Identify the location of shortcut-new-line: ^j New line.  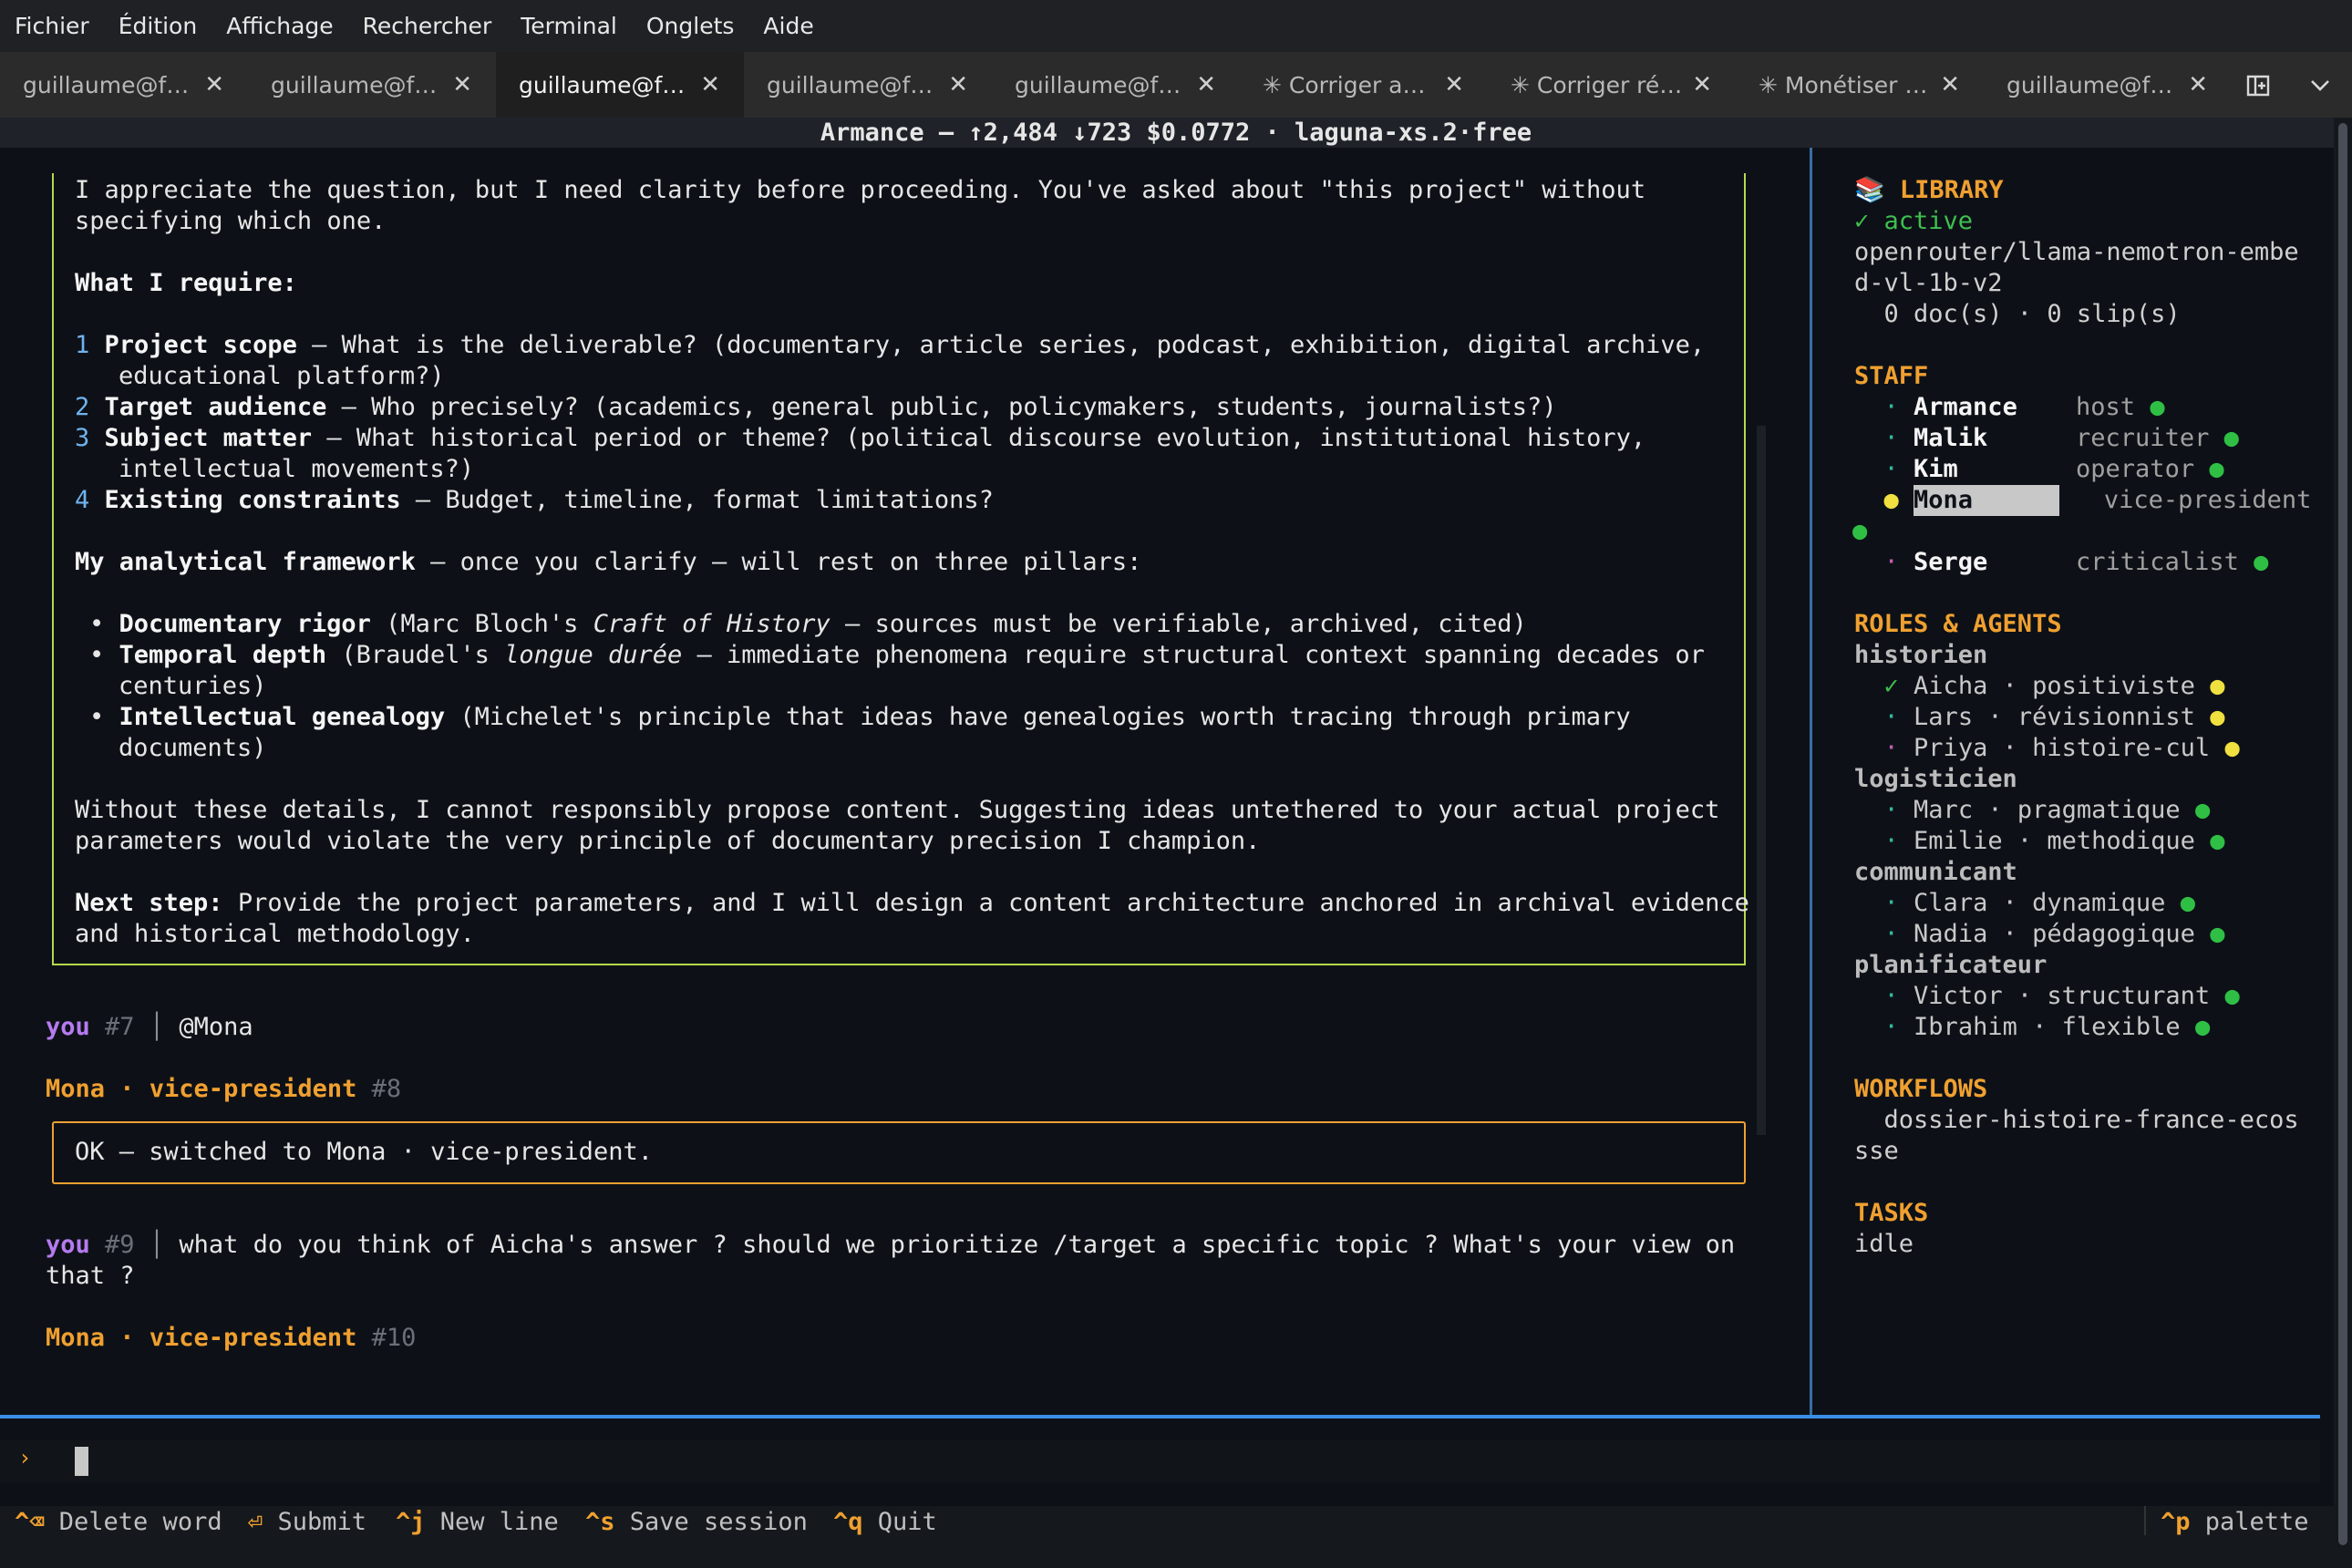
(477, 1522).